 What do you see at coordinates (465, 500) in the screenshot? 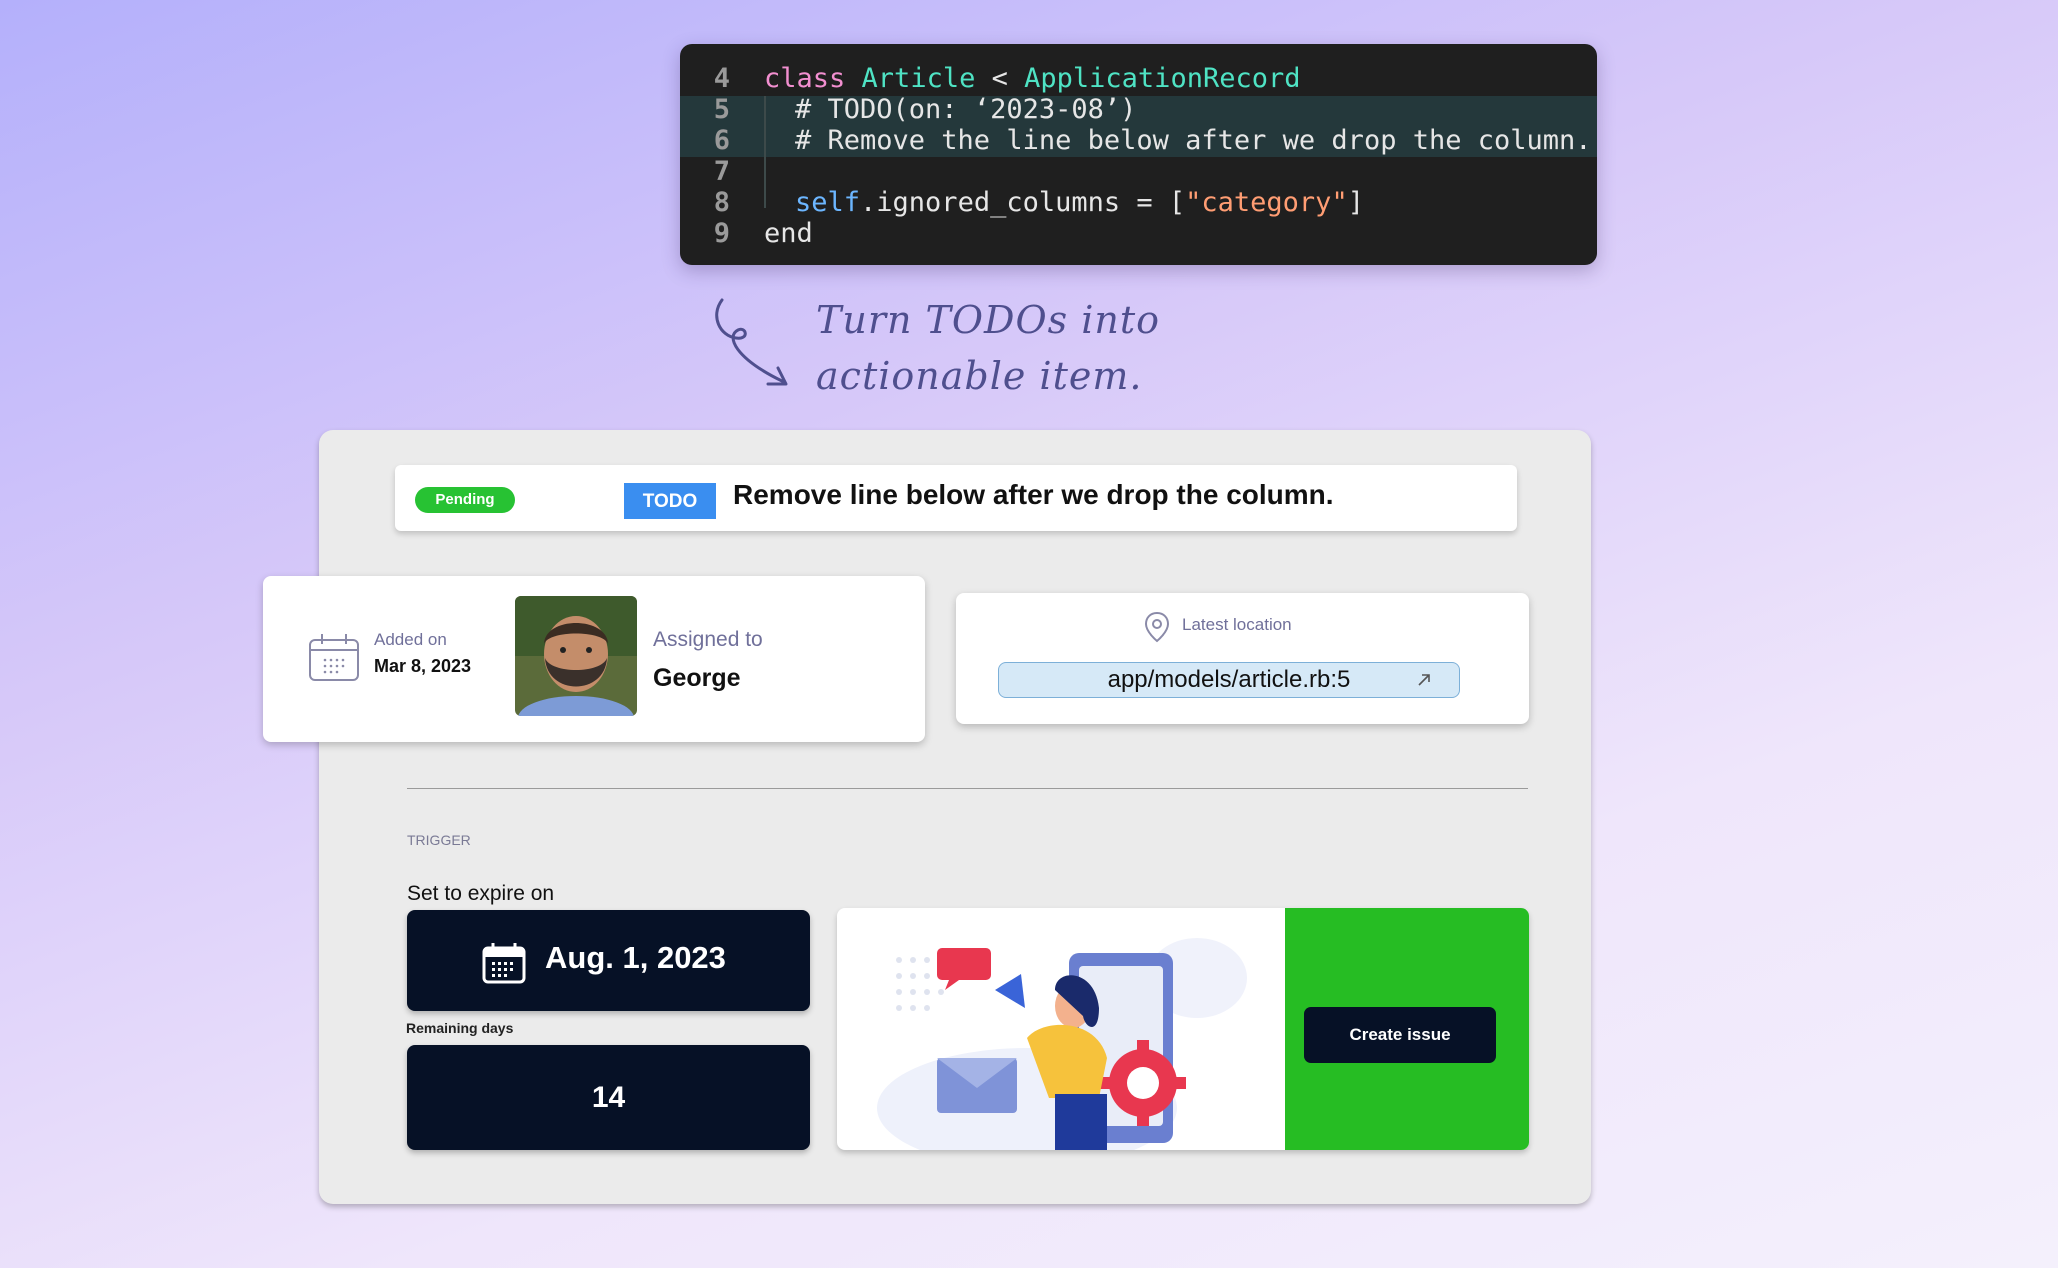
I see `status-badge: Pending` at bounding box center [465, 500].